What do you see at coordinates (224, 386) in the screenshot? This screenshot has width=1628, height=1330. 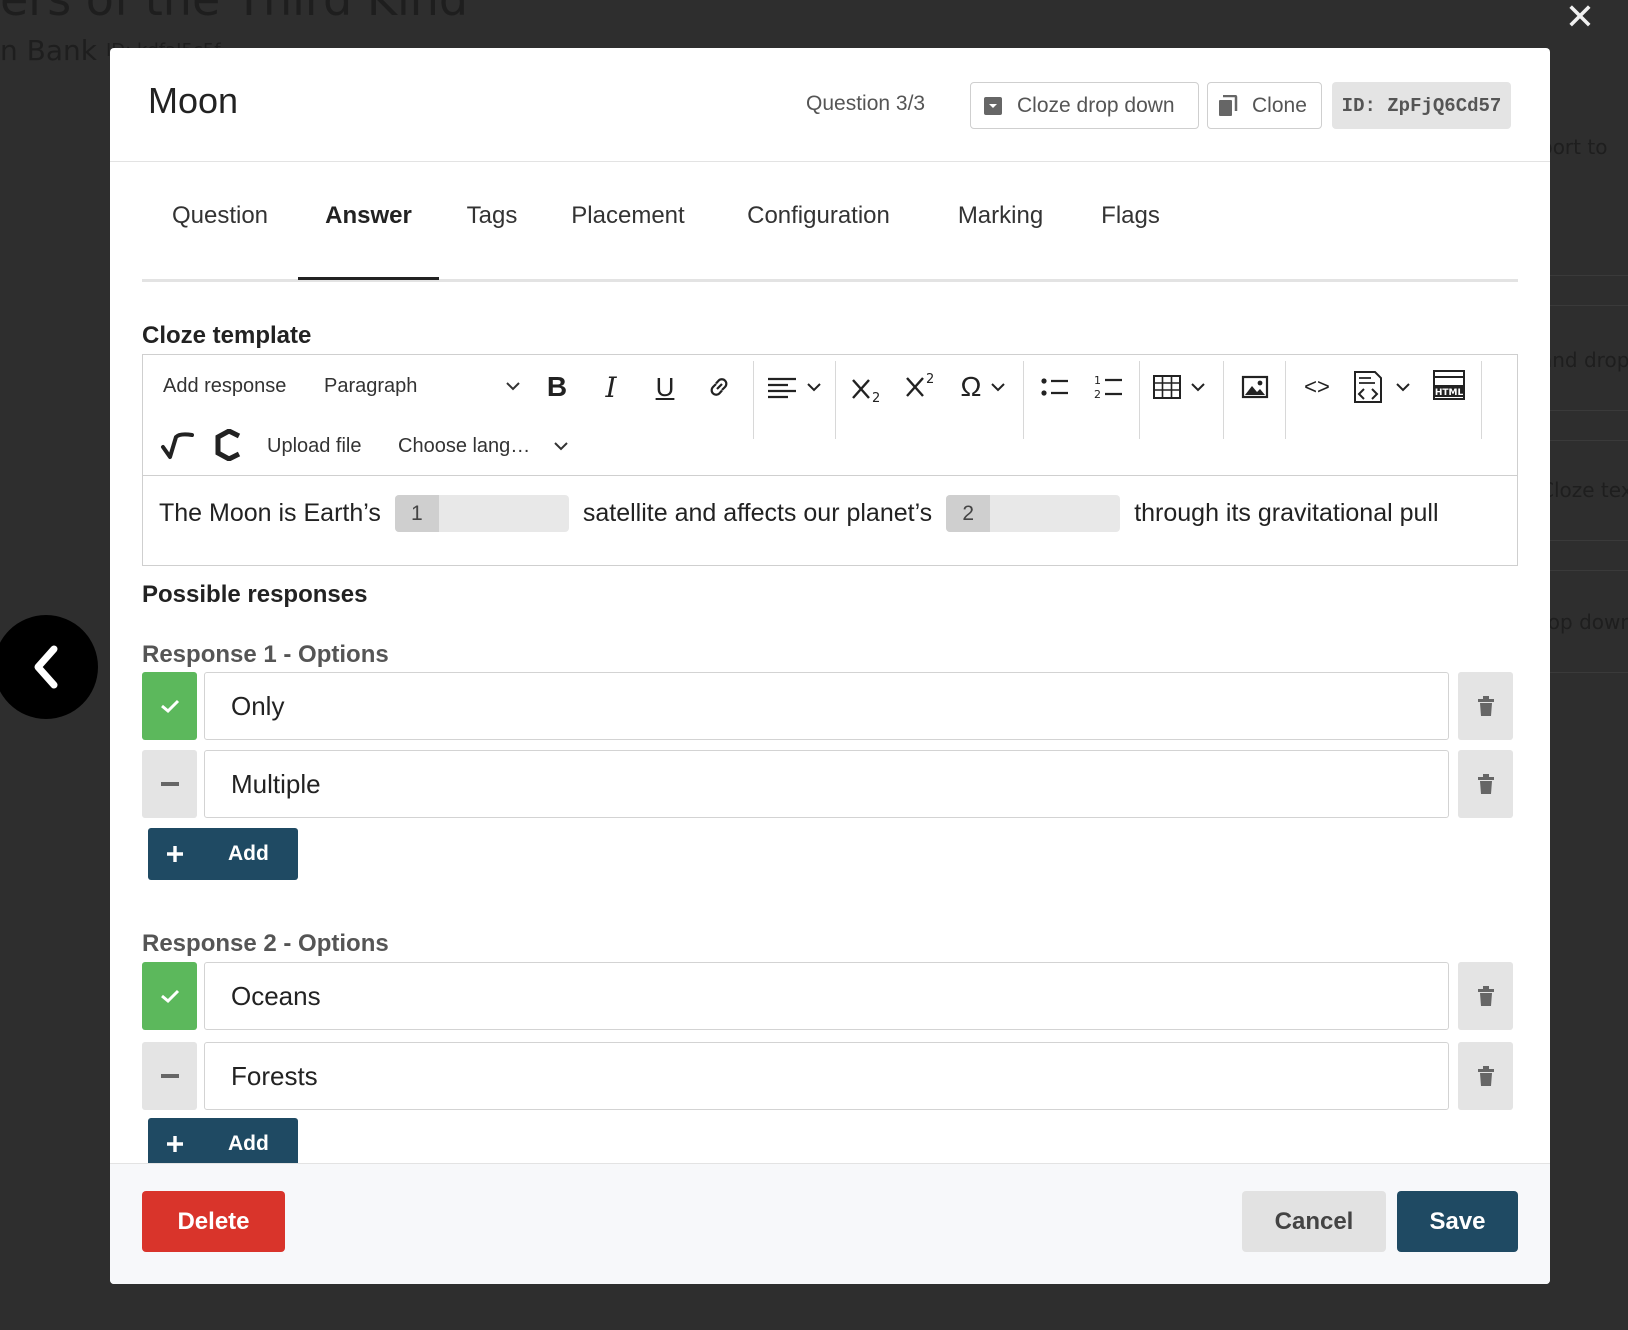 I see `add-response-button: Add response` at bounding box center [224, 386].